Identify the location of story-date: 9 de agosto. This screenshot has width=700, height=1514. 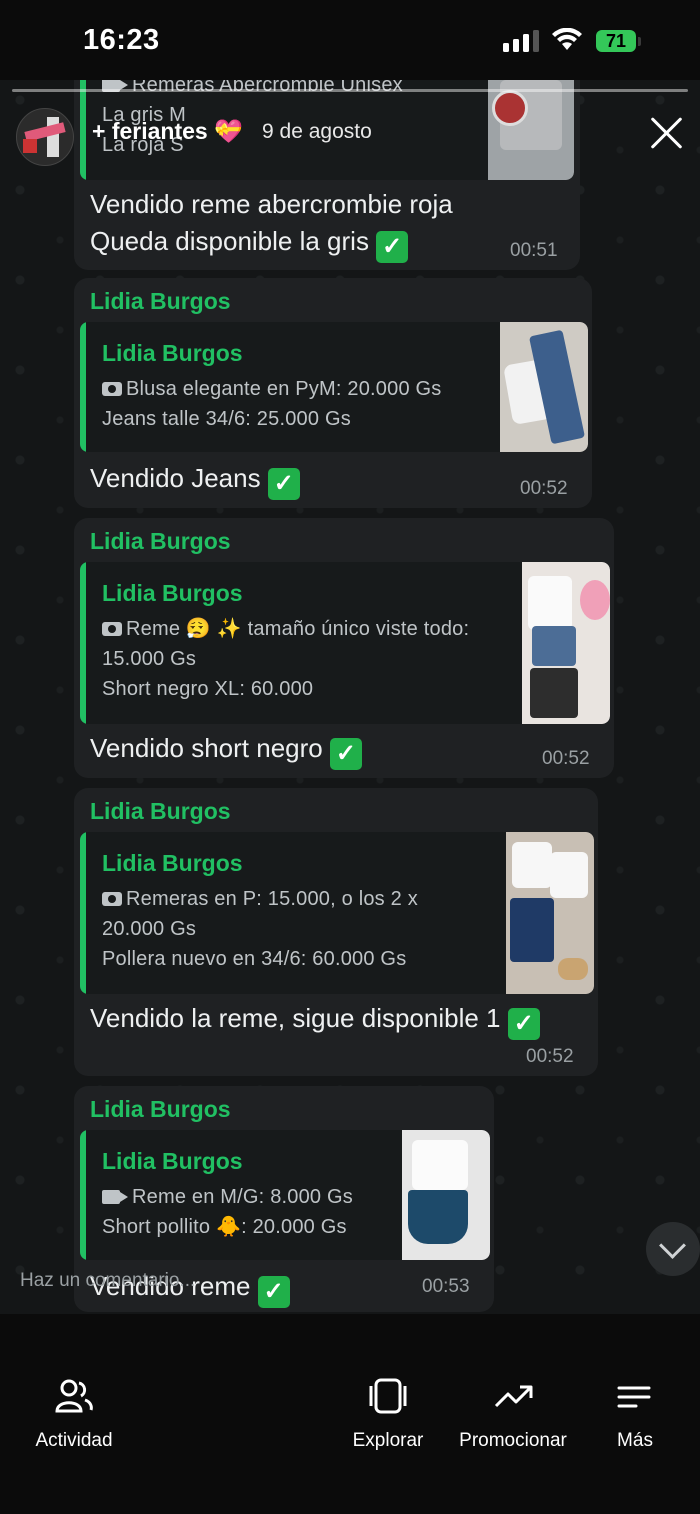
(317, 131).